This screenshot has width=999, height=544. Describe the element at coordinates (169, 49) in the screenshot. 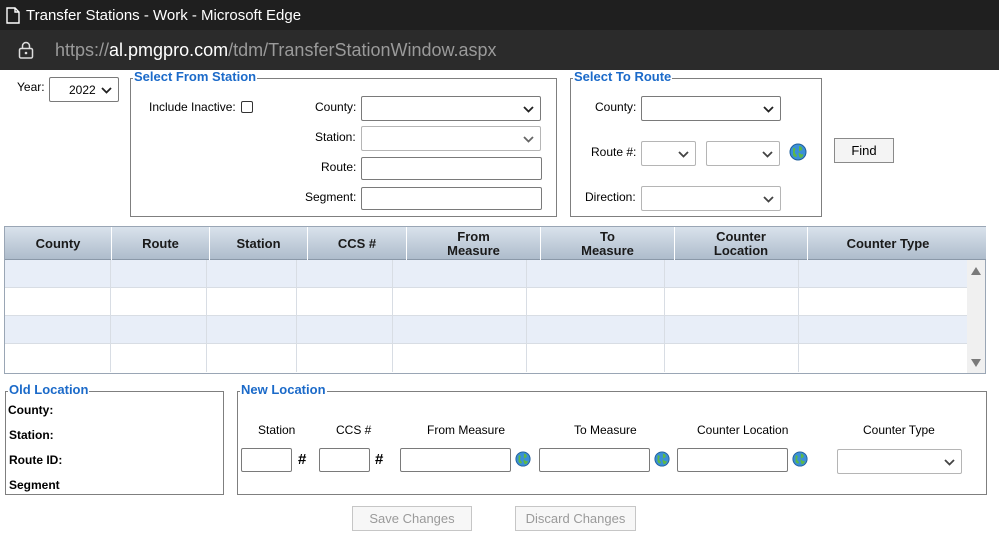

I see `url-host: al.pmgpro.com` at that location.